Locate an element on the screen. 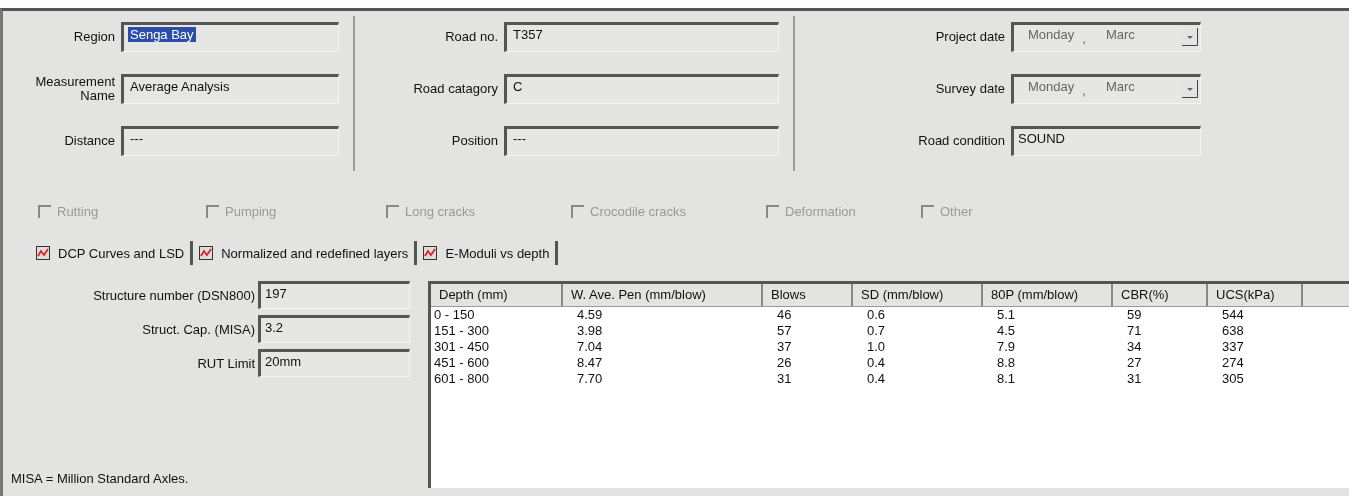  table-cell-text: 544 is located at coordinates (1233, 315).